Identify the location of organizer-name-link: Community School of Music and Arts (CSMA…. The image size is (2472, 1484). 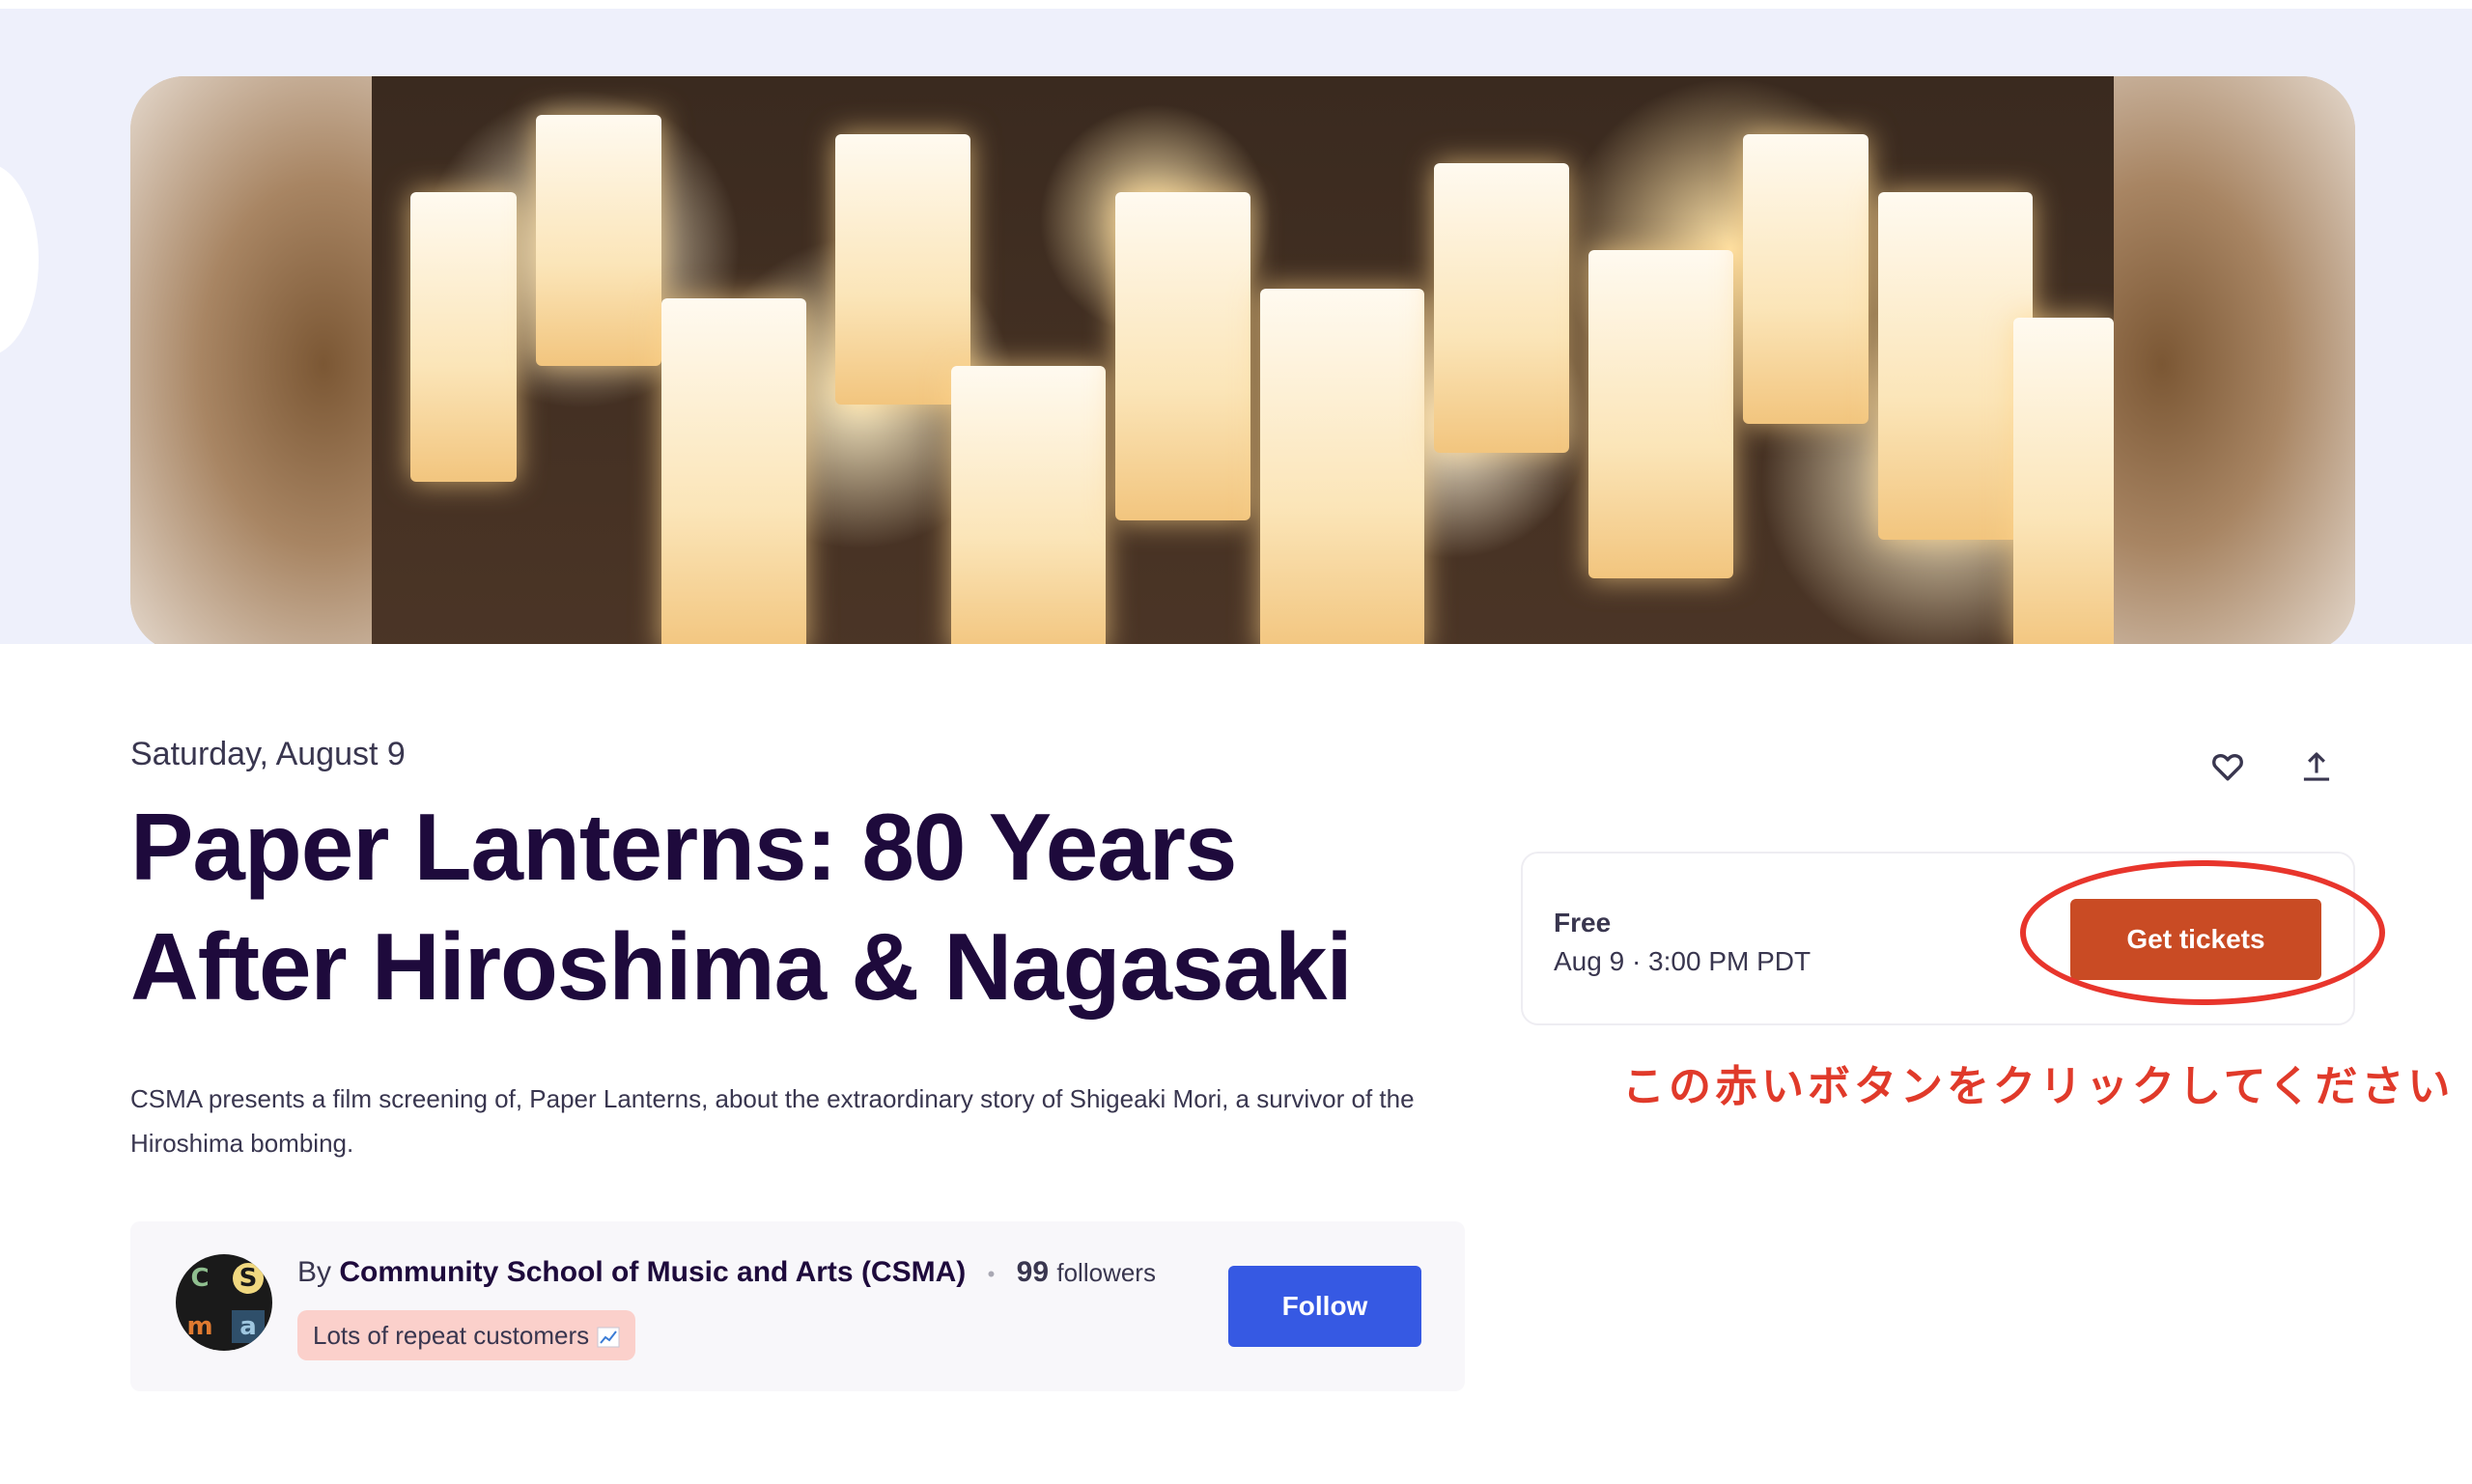
(652, 1272).